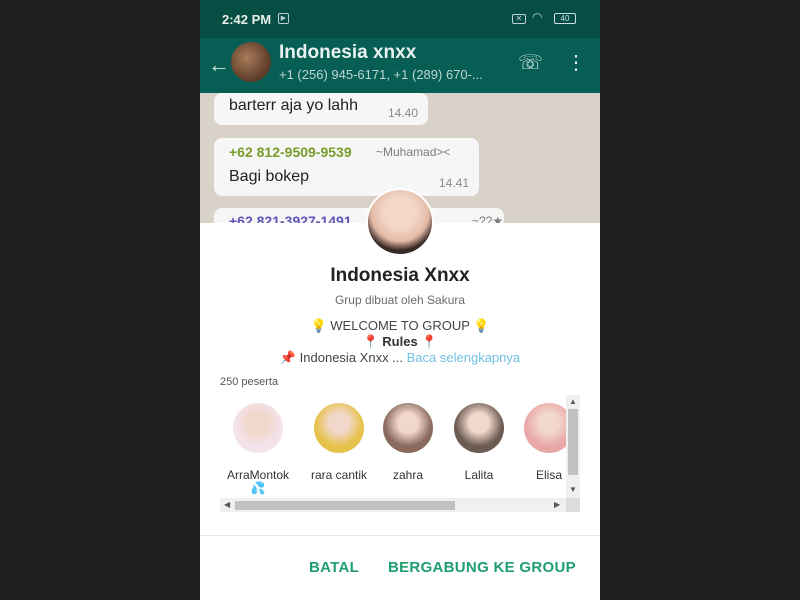 The width and height of the screenshot is (800, 600). I want to click on participant-item: ArraMontok 💦, so click(258, 449).